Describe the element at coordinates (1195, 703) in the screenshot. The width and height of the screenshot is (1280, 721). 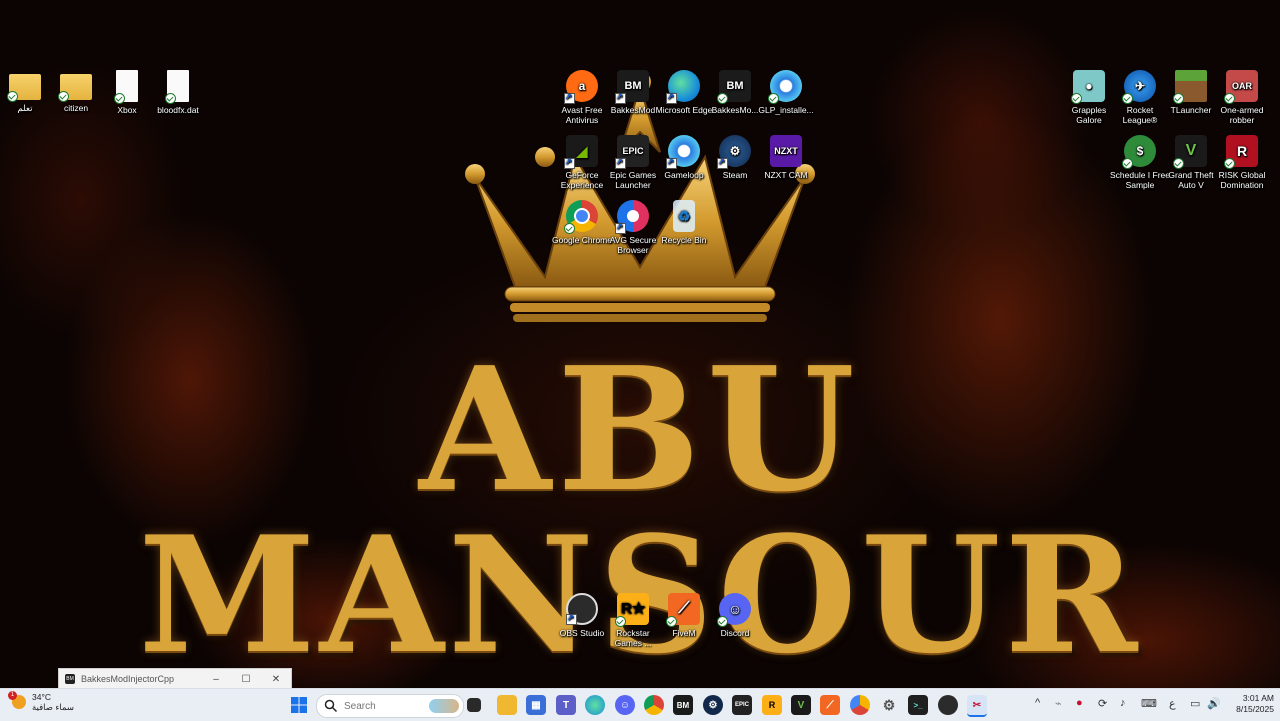
I see `network-icon: ▭` at that location.